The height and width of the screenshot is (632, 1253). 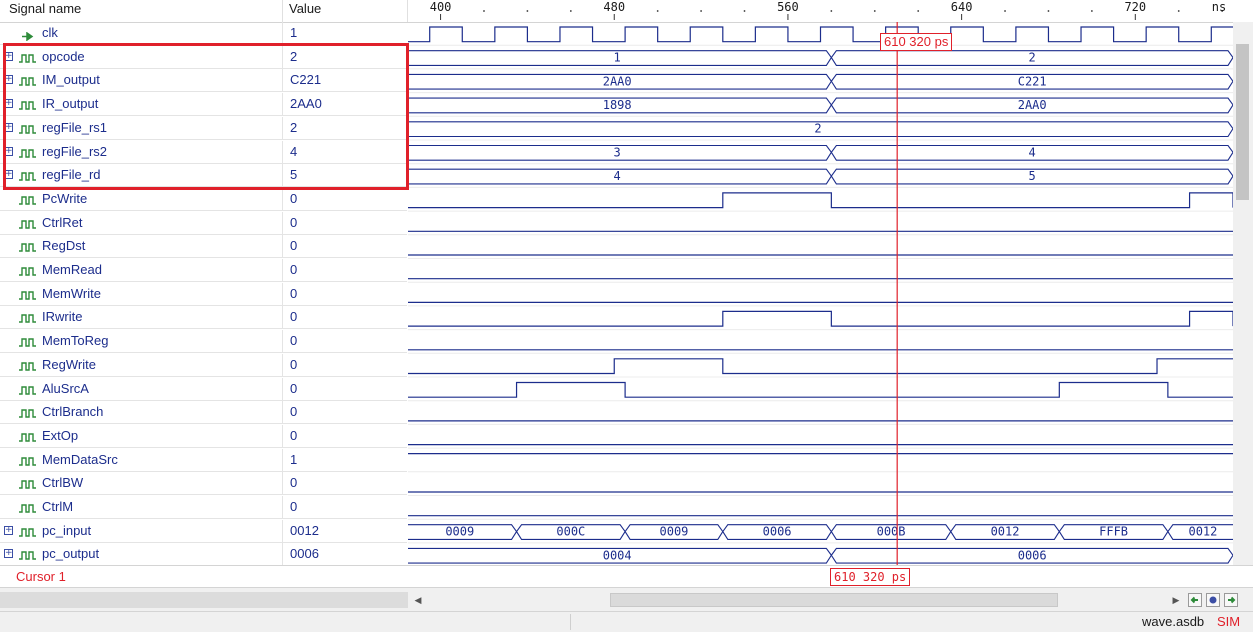 What do you see at coordinates (141, 270) in the screenshot?
I see `signal-row-MemRead: MemRead` at bounding box center [141, 270].